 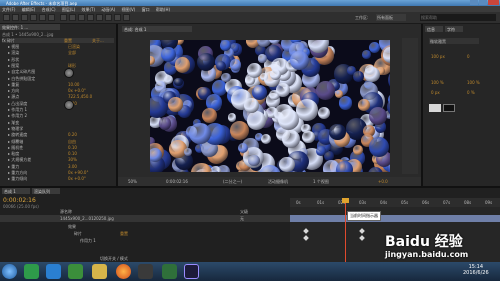 What do you see at coordinates (145, 226) in the screenshot?
I see `effects-row: 效果` at bounding box center [145, 226].